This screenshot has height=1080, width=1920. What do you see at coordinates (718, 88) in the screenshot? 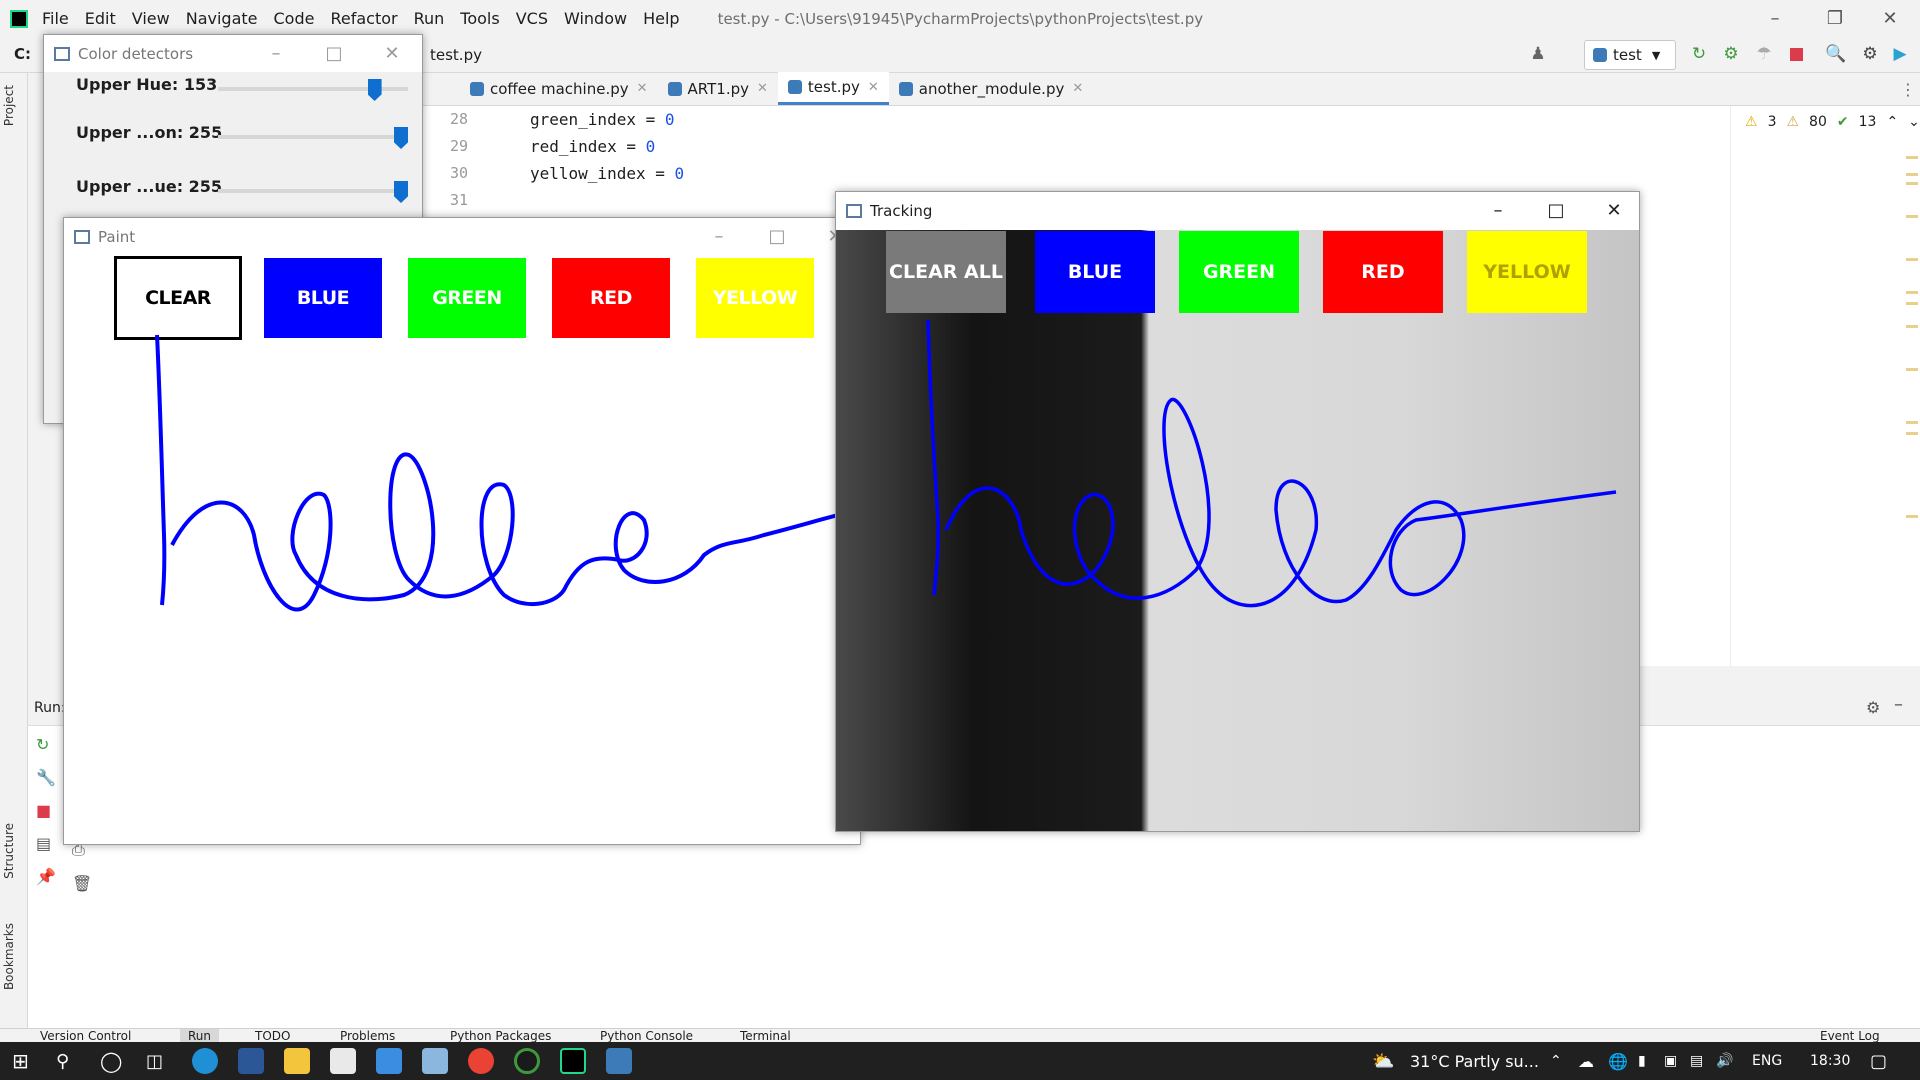
I see `tab-art1: ART1.py ✕` at bounding box center [718, 88].